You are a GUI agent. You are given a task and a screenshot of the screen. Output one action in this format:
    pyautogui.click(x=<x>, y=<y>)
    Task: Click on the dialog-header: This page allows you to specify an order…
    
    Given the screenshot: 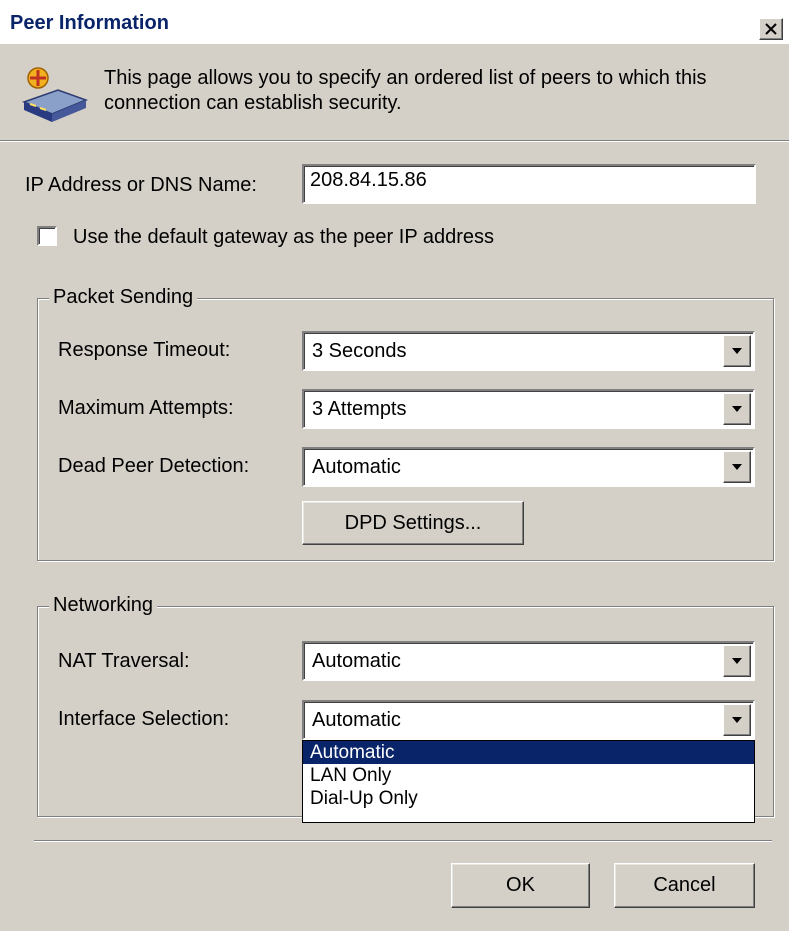 What is the action you would take?
    pyautogui.click(x=394, y=92)
    